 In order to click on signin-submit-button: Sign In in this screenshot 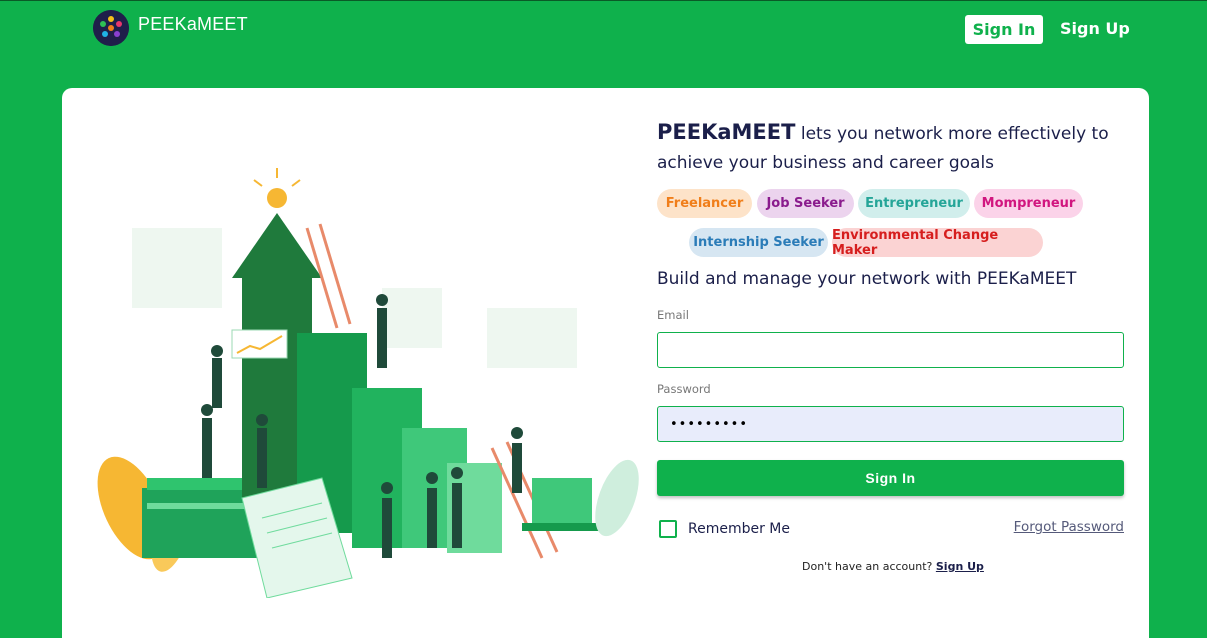, I will do `click(890, 478)`.